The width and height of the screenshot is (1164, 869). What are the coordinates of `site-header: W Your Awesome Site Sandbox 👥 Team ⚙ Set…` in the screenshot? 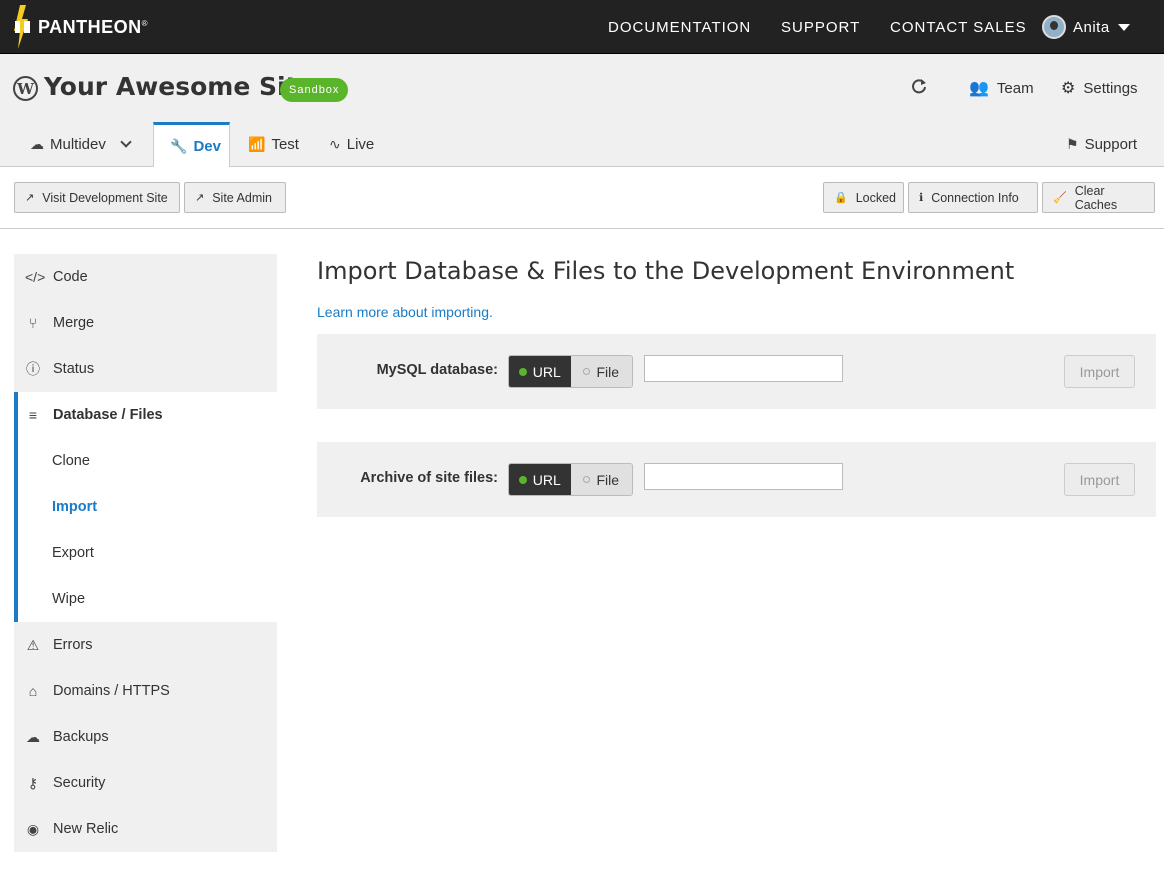 It's located at (582, 111).